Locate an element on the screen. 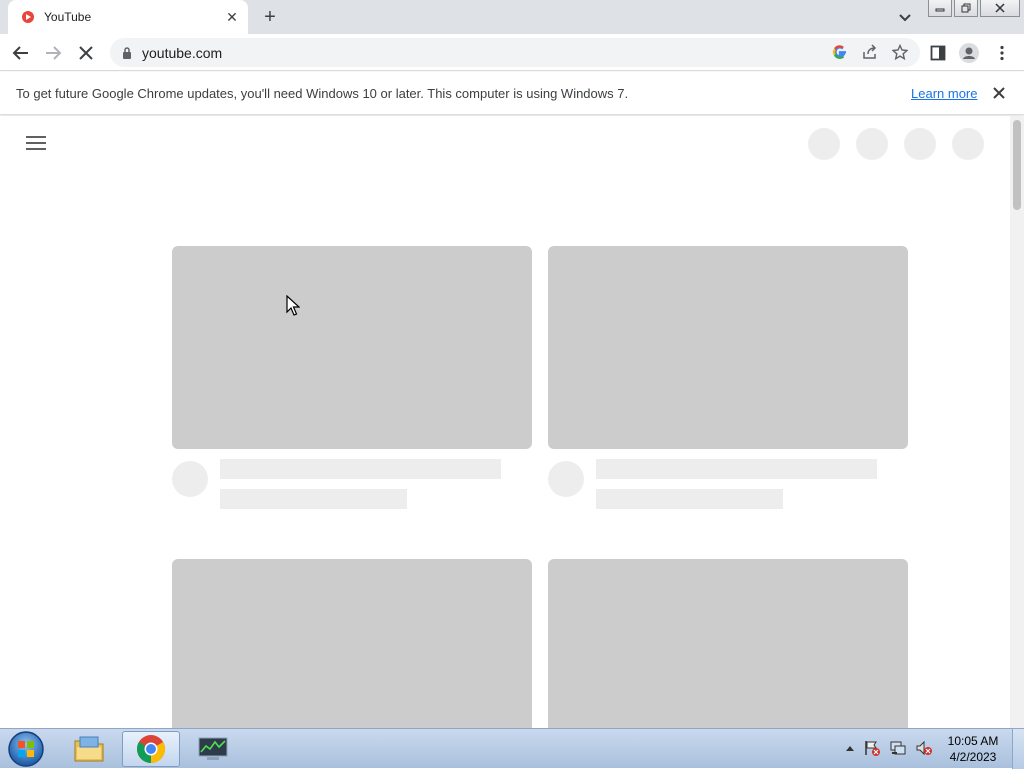 The image size is (1024, 769). bookmark-star-icon is located at coordinates (900, 52).